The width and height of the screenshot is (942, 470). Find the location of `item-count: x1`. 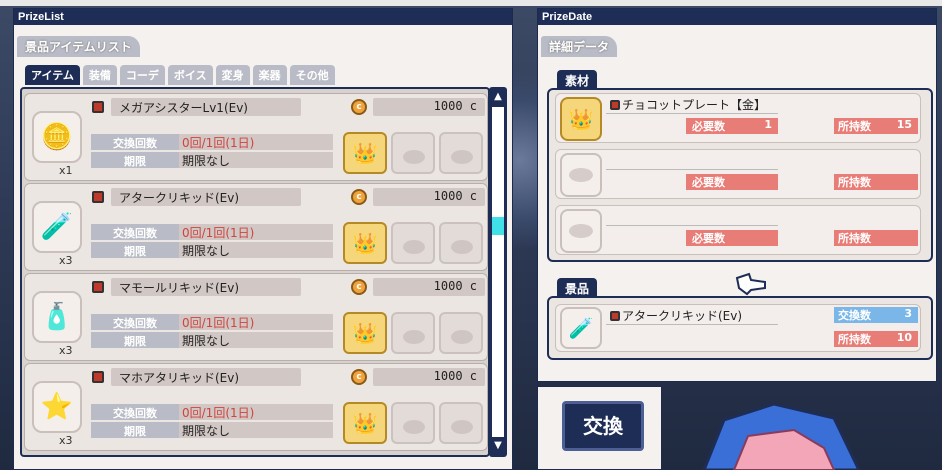

item-count: x1 is located at coordinates (66, 170).